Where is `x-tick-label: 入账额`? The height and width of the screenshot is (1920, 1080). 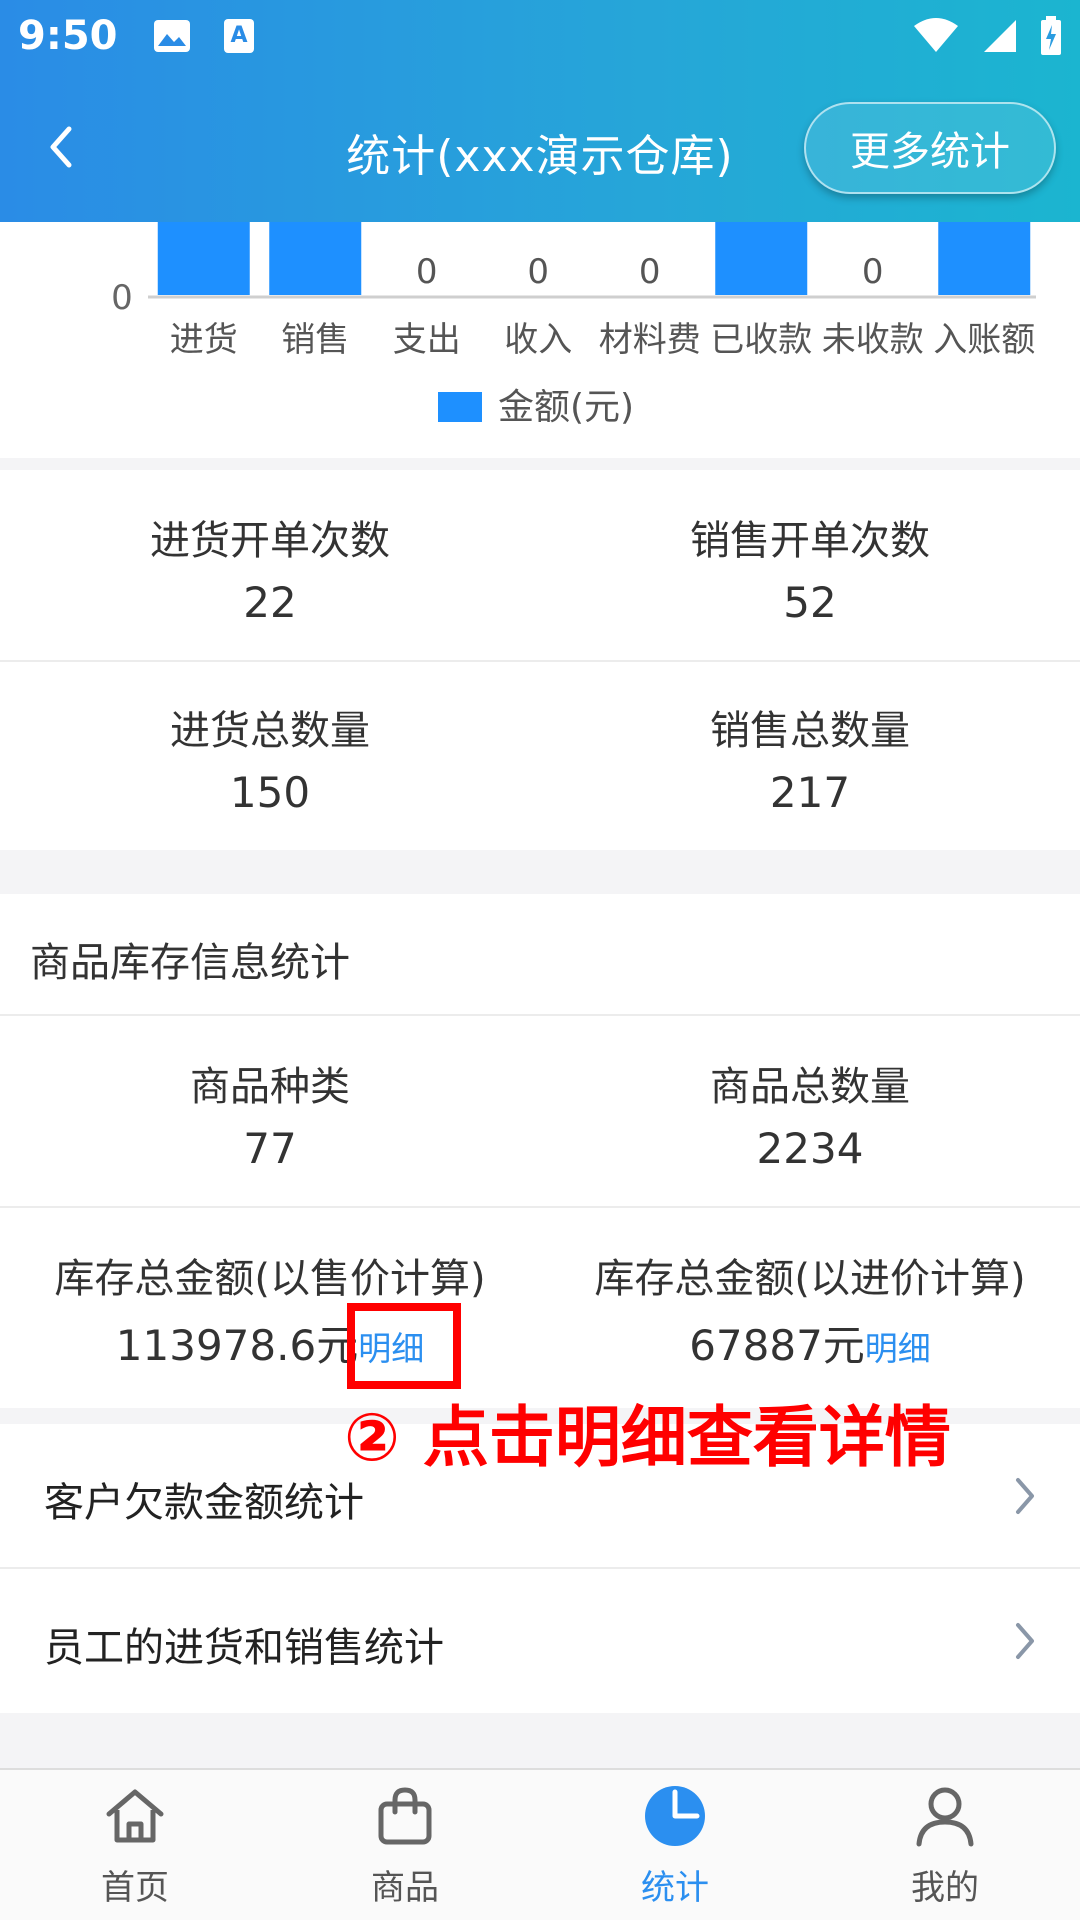 x-tick-label: 入账额 is located at coordinates (984, 340).